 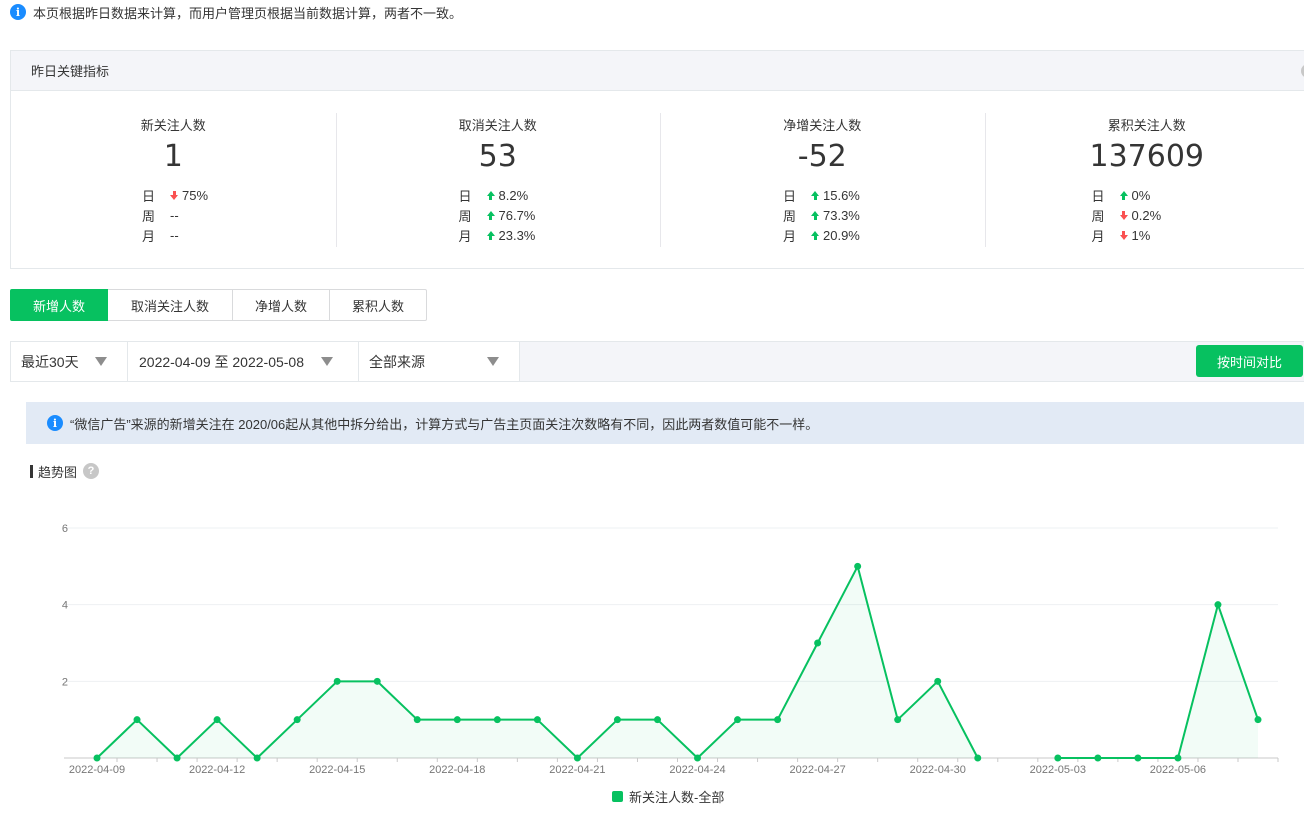 What do you see at coordinates (97, 770) in the screenshot?
I see `x-tick-label: 2022-04-09` at bounding box center [97, 770].